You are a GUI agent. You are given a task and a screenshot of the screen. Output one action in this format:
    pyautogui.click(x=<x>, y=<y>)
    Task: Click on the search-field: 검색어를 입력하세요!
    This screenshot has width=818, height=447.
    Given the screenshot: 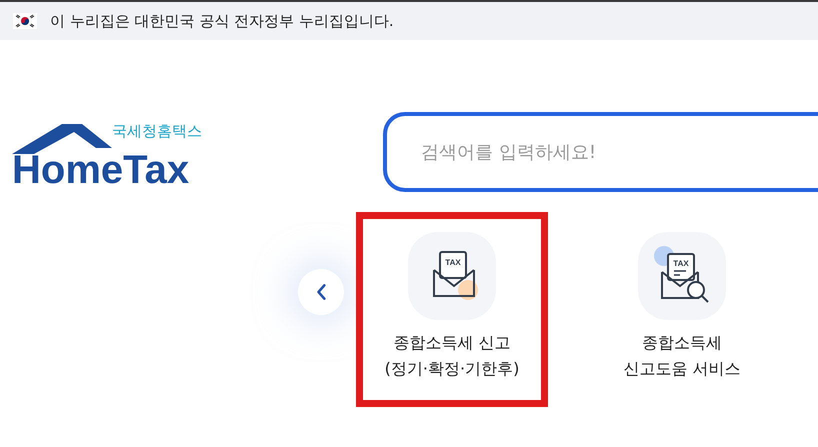 What is the action you would take?
    pyautogui.click(x=600, y=152)
    